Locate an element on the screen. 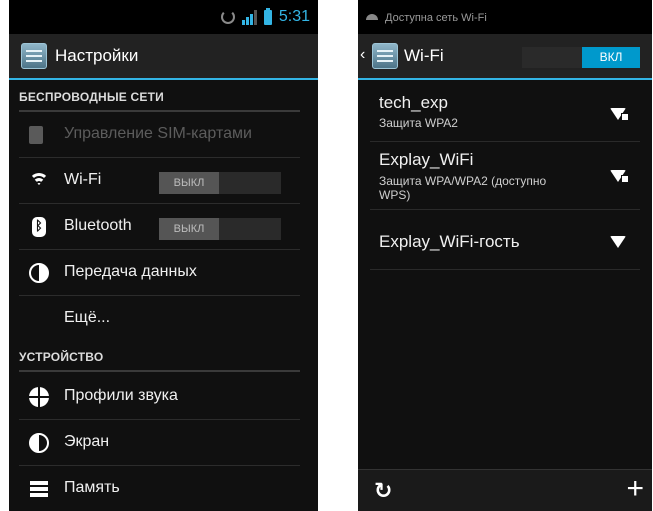 The height and width of the screenshot is (511, 653). settings-item-memory: Память is located at coordinates (163, 488).